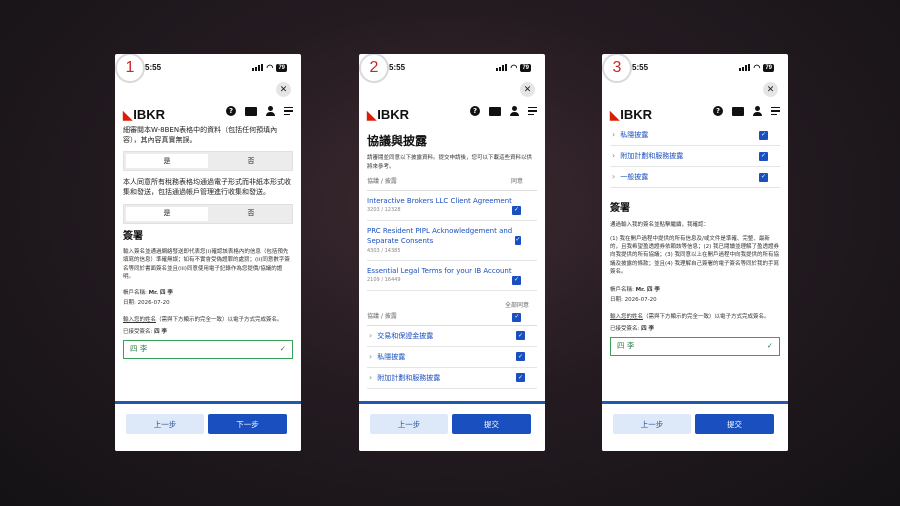 This screenshot has width=900, height=506. Describe the element at coordinates (384, 280) in the screenshot. I see `agreement-code: 2109 / 16449` at that location.